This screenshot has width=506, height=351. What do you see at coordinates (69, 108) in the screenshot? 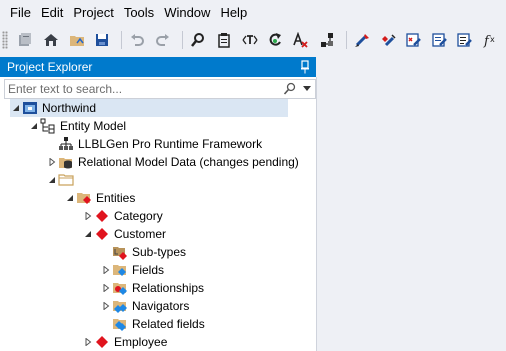
I see `tree-node-label: Northwind` at bounding box center [69, 108].